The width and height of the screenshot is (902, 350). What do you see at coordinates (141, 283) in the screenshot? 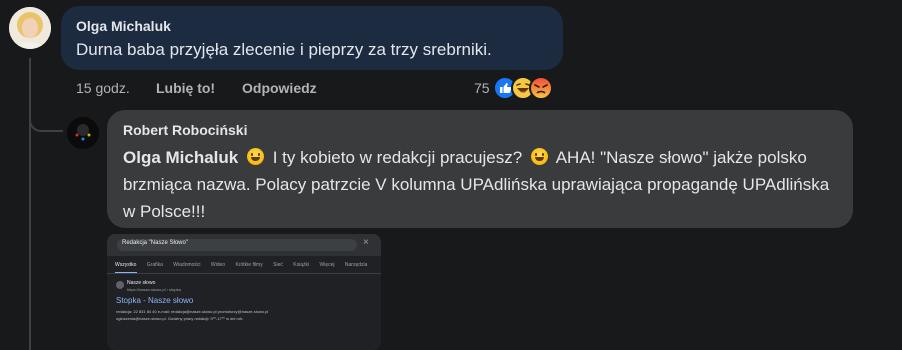
I see `result-site: Nasze słowo` at bounding box center [141, 283].